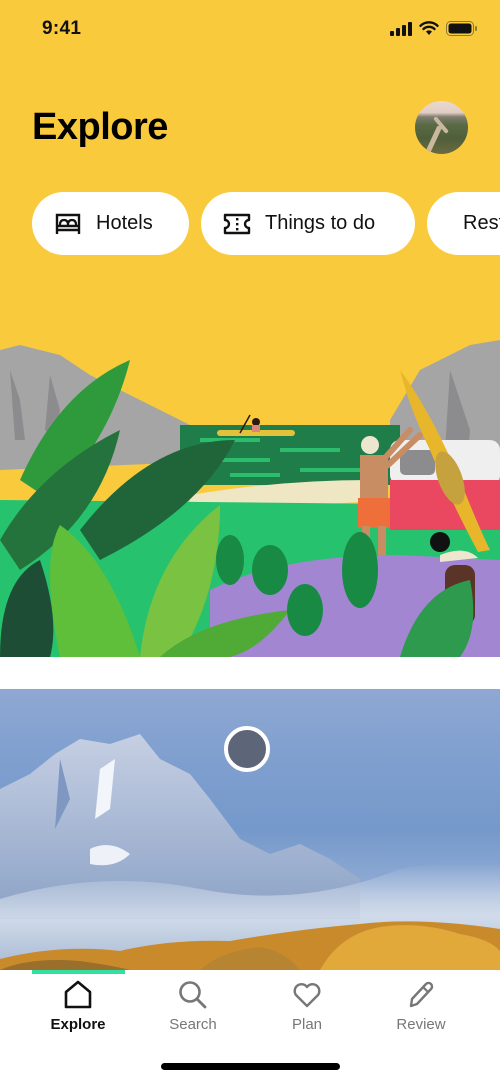 The width and height of the screenshot is (500, 1080). I want to click on page-title: Explore, so click(100, 127).